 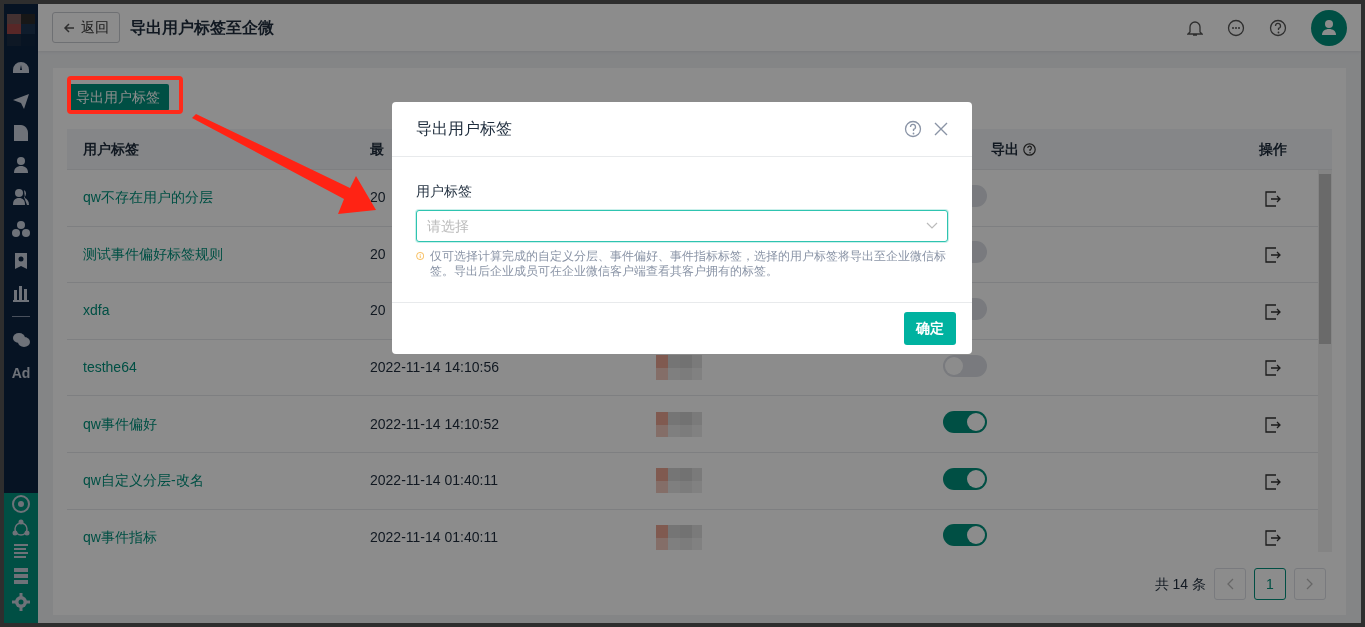 What do you see at coordinates (1329, 27) in the screenshot?
I see `avatar-icon` at bounding box center [1329, 27].